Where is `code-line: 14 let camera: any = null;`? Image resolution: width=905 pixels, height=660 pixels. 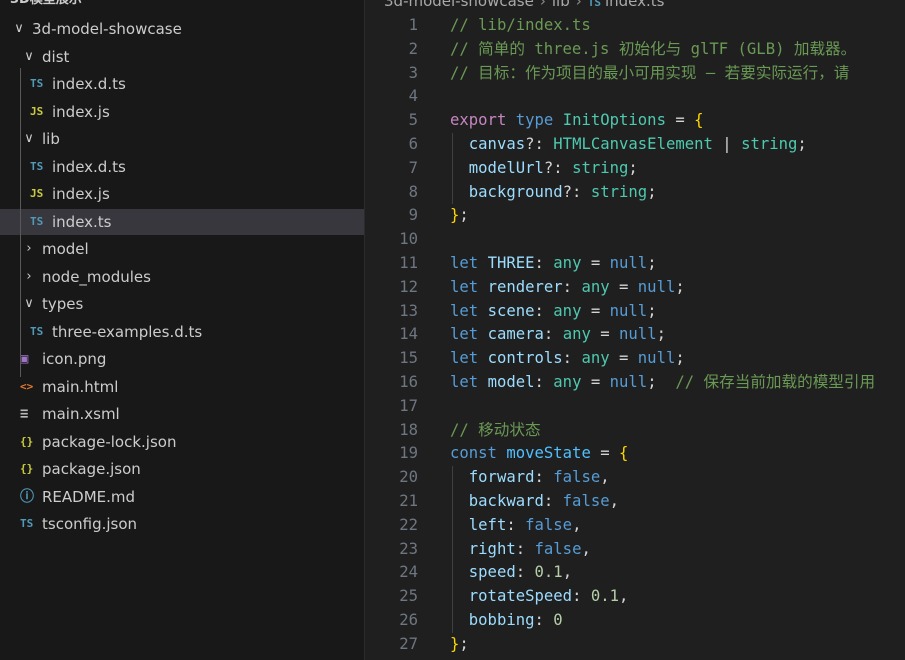
code-line: 14 let camera: any = null; is located at coordinates (635, 335).